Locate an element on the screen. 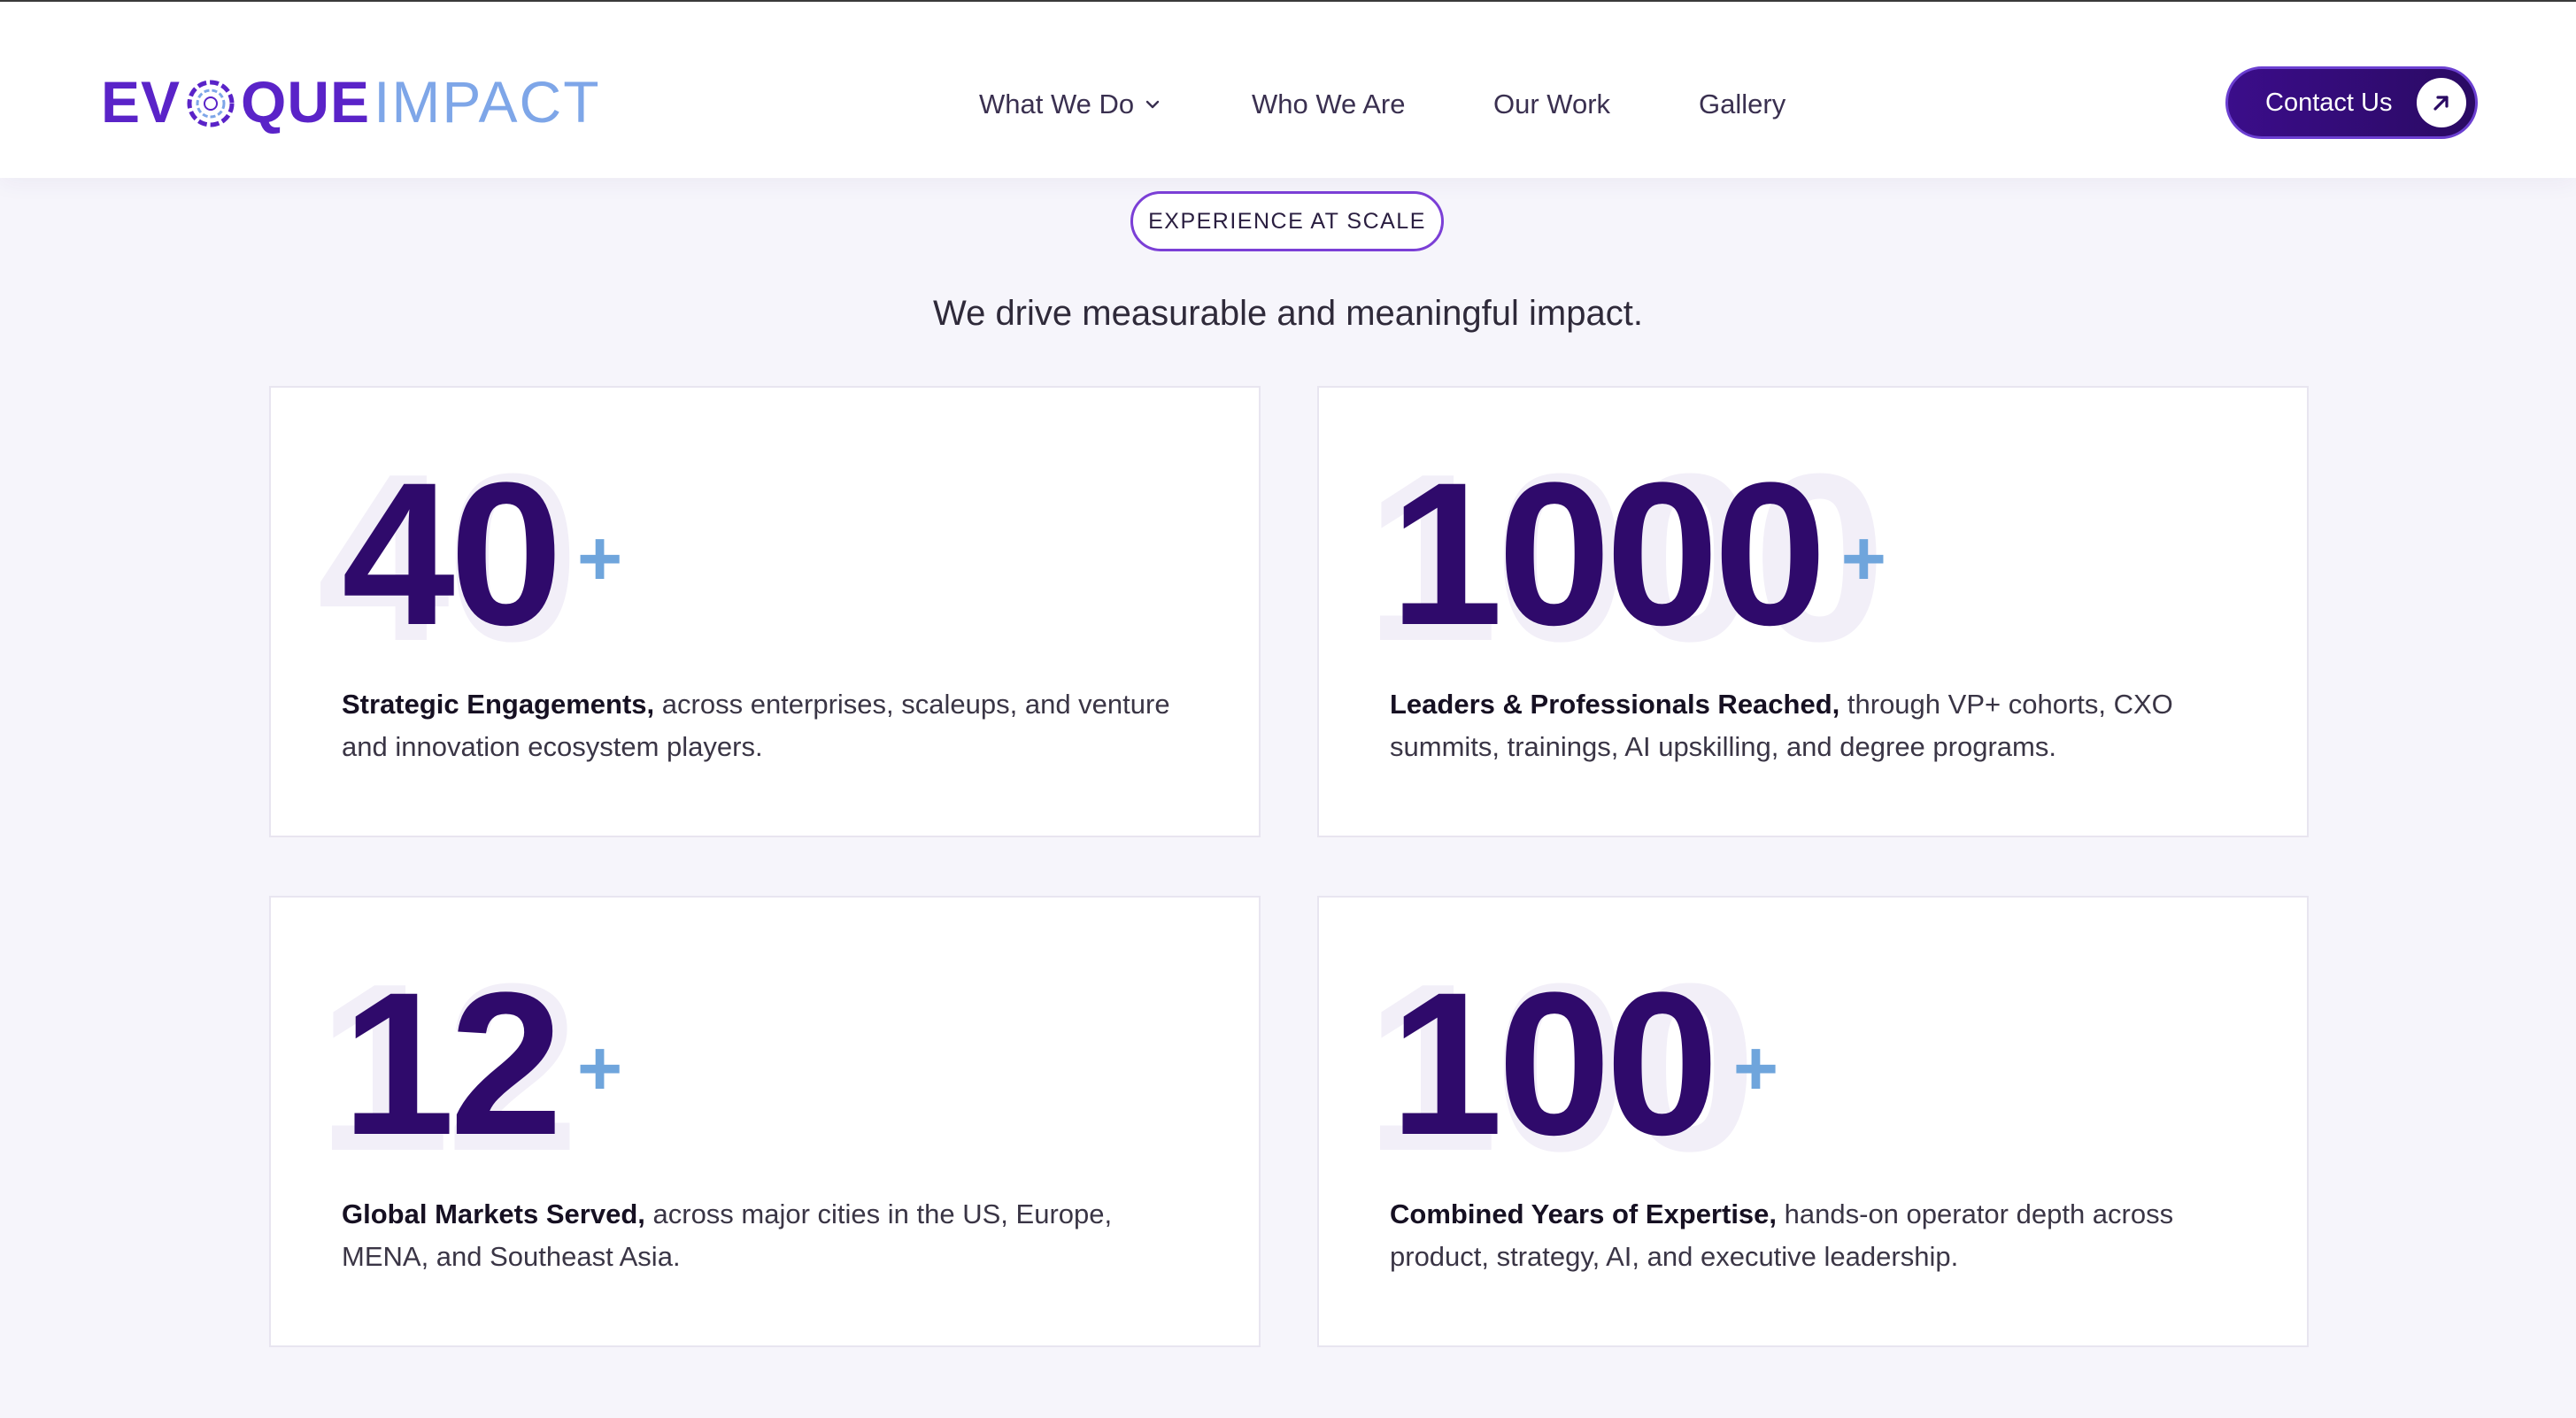 The width and height of the screenshot is (2576, 1418). stat-figure: 40 + is located at coordinates (482, 553).